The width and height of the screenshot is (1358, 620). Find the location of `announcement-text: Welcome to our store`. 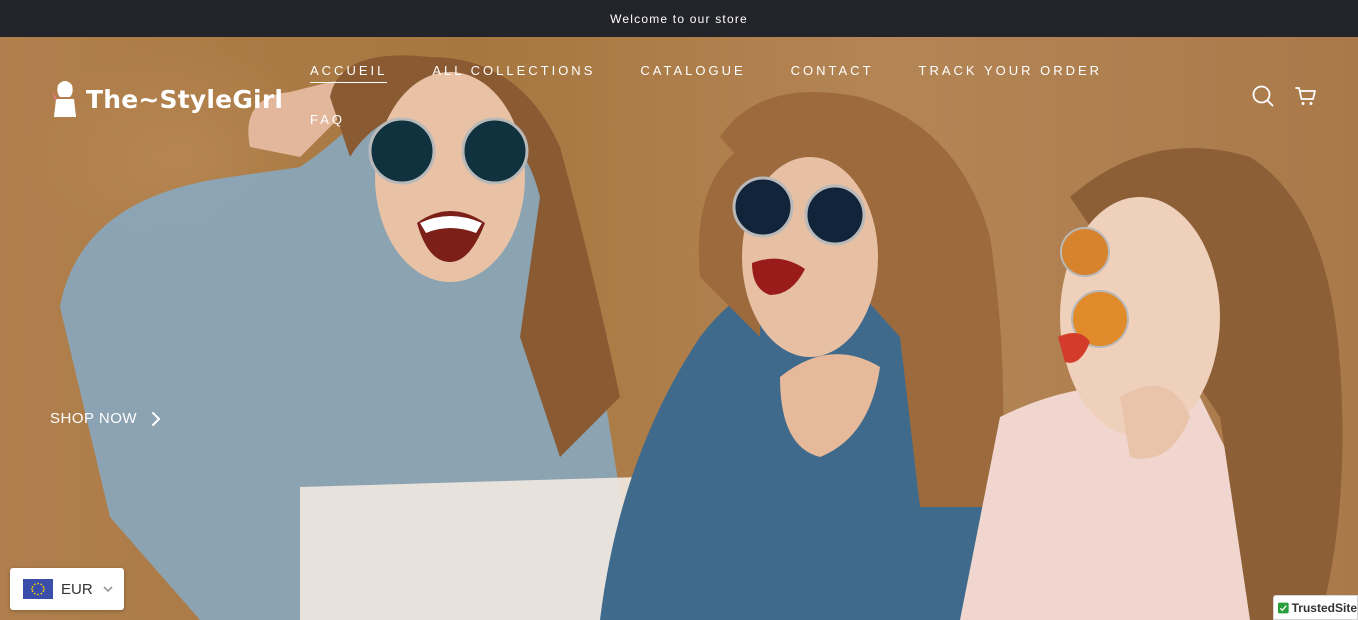

announcement-text: Welcome to our store is located at coordinates (679, 18).